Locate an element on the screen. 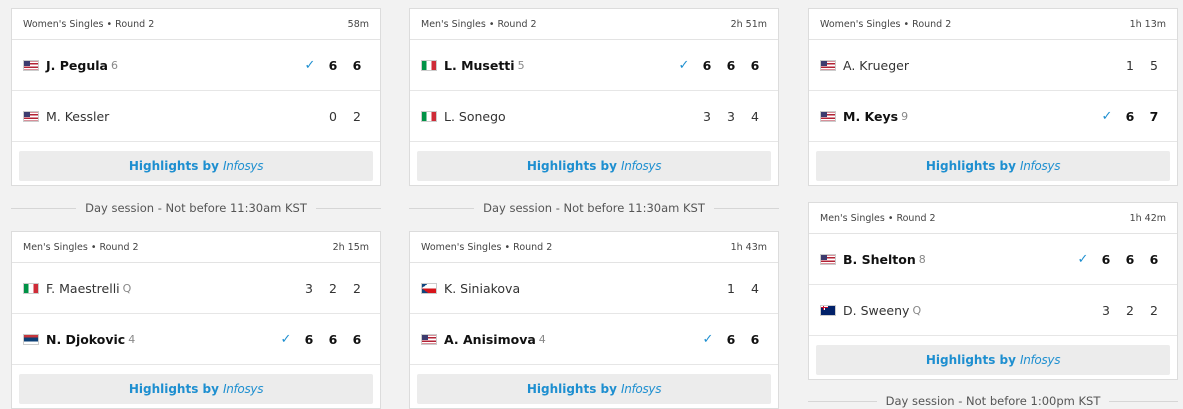 The width and height of the screenshot is (1183, 409). player-name: L. Musetti is located at coordinates (479, 65).